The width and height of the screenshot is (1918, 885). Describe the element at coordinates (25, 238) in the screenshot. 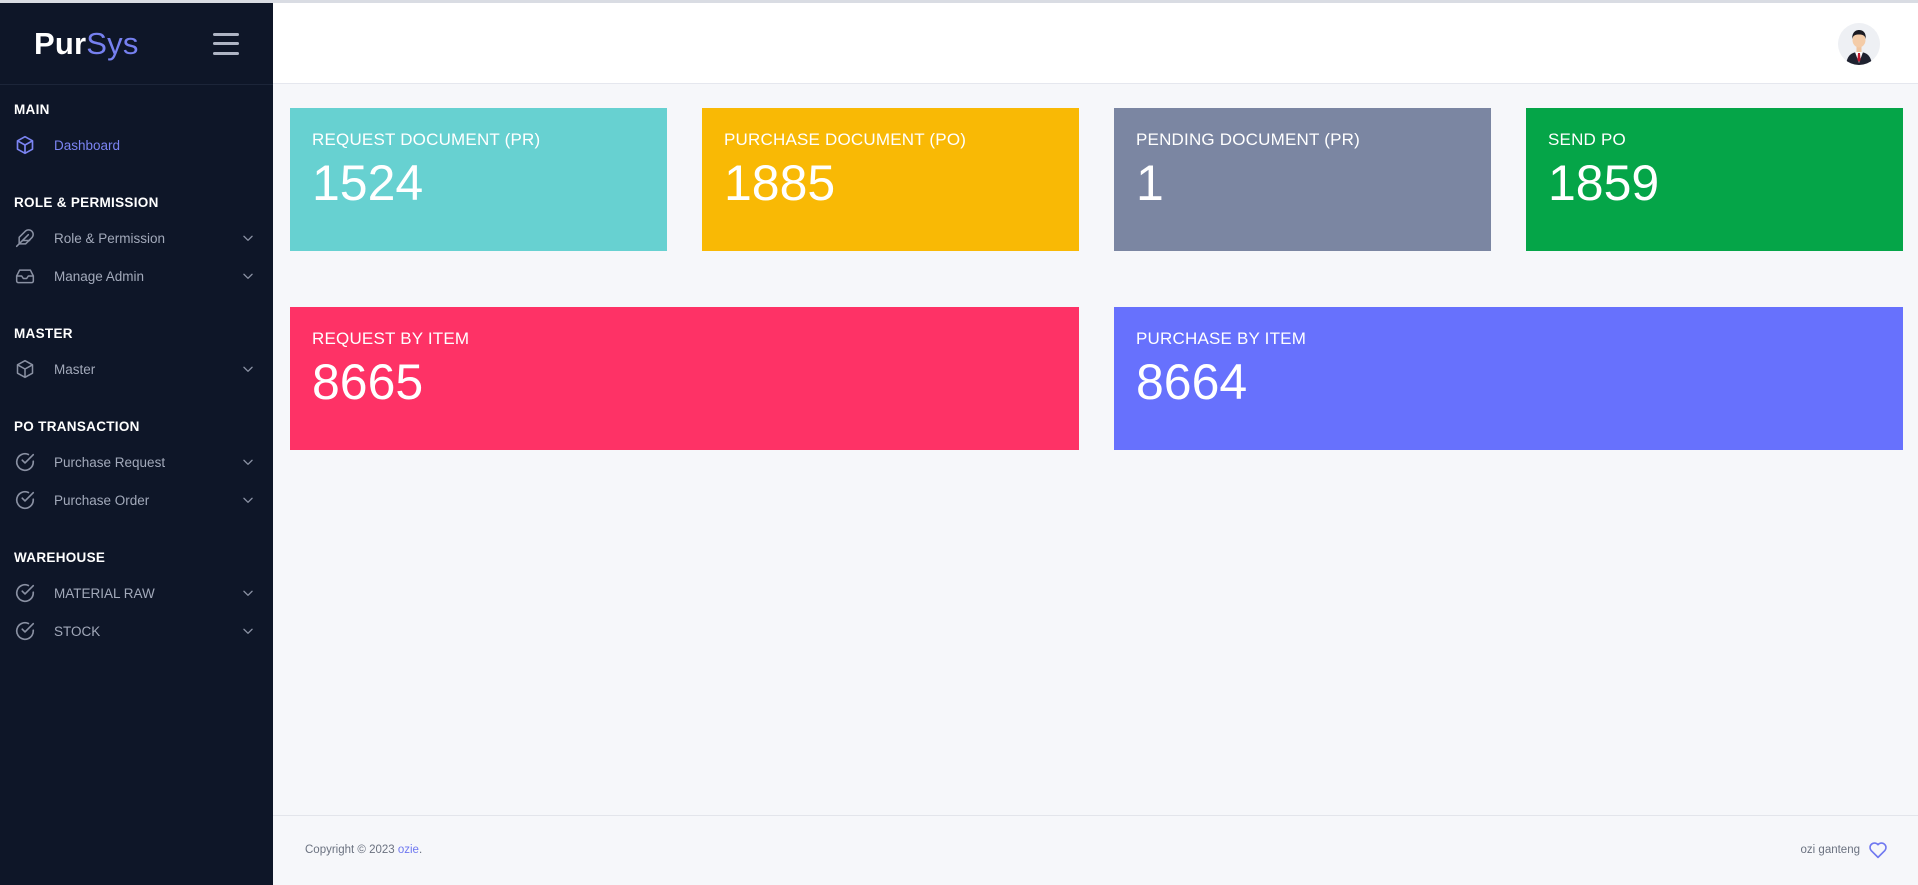

I see `feather-icon` at that location.